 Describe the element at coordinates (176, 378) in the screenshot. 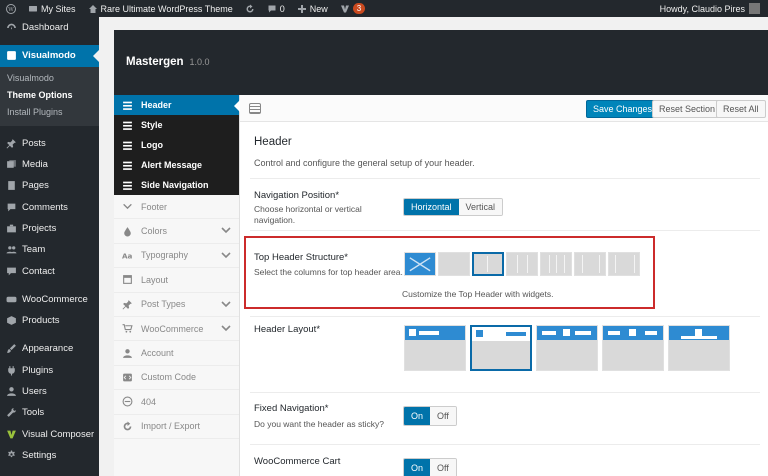

I see `nav-custom-code: Custom Code` at that location.